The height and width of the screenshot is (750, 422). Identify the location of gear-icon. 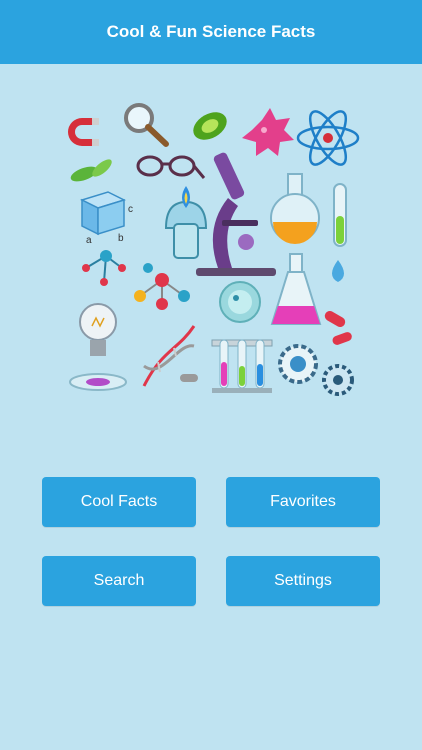
(316, 370).